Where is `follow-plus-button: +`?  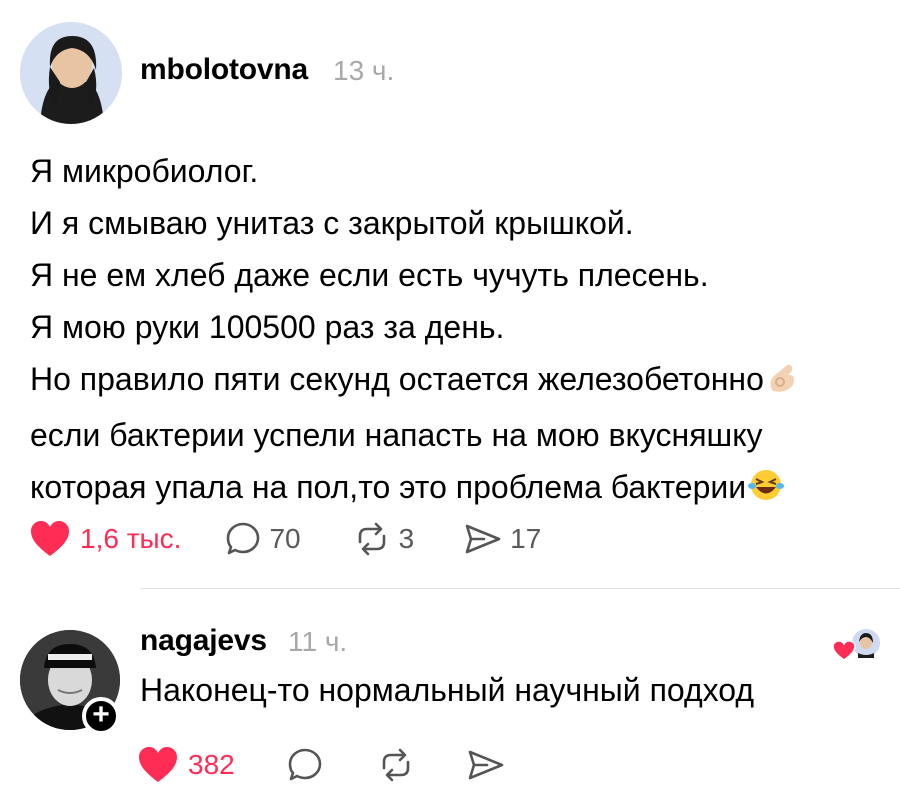 follow-plus-button: + is located at coordinates (101, 716).